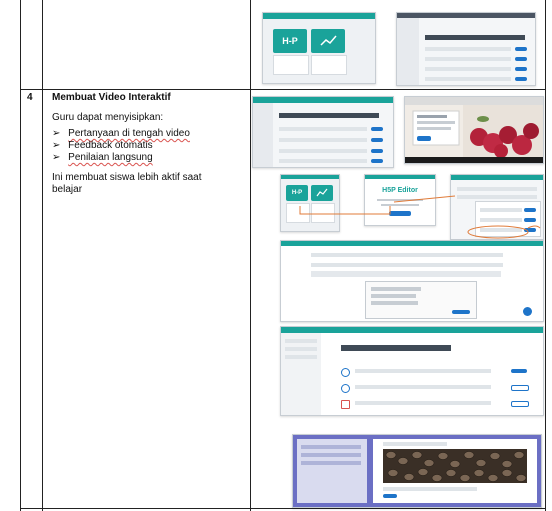 This screenshot has height=511, width=552. I want to click on table-row-divider, so click(283, 89).